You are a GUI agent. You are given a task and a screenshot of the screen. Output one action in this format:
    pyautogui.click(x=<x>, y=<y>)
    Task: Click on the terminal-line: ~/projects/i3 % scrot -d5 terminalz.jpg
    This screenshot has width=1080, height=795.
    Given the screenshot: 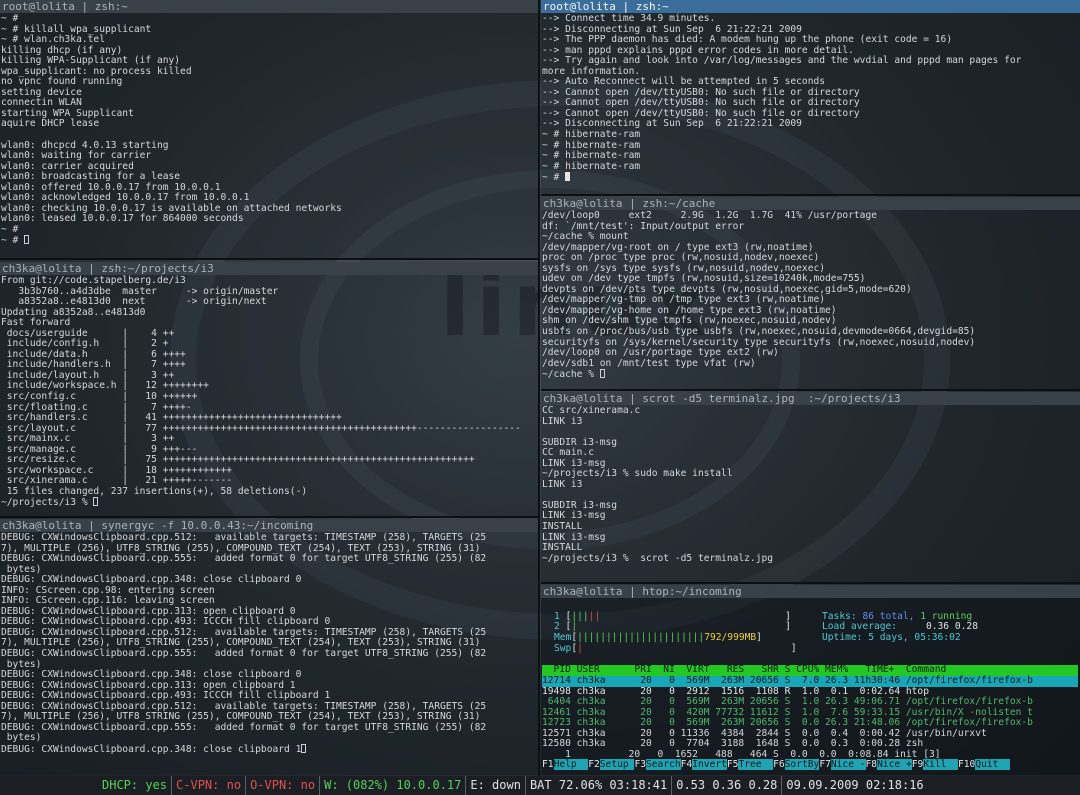 What is the action you would take?
    pyautogui.click(x=658, y=558)
    